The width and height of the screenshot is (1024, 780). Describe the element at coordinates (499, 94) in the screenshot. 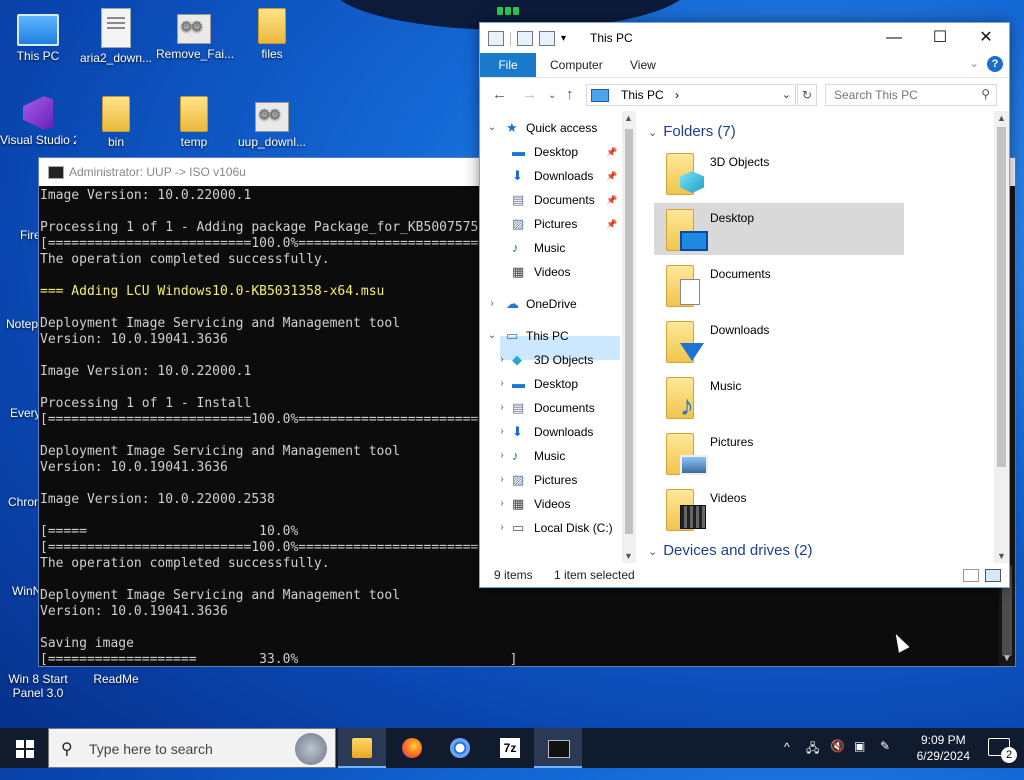

I see `back-button: ←` at that location.